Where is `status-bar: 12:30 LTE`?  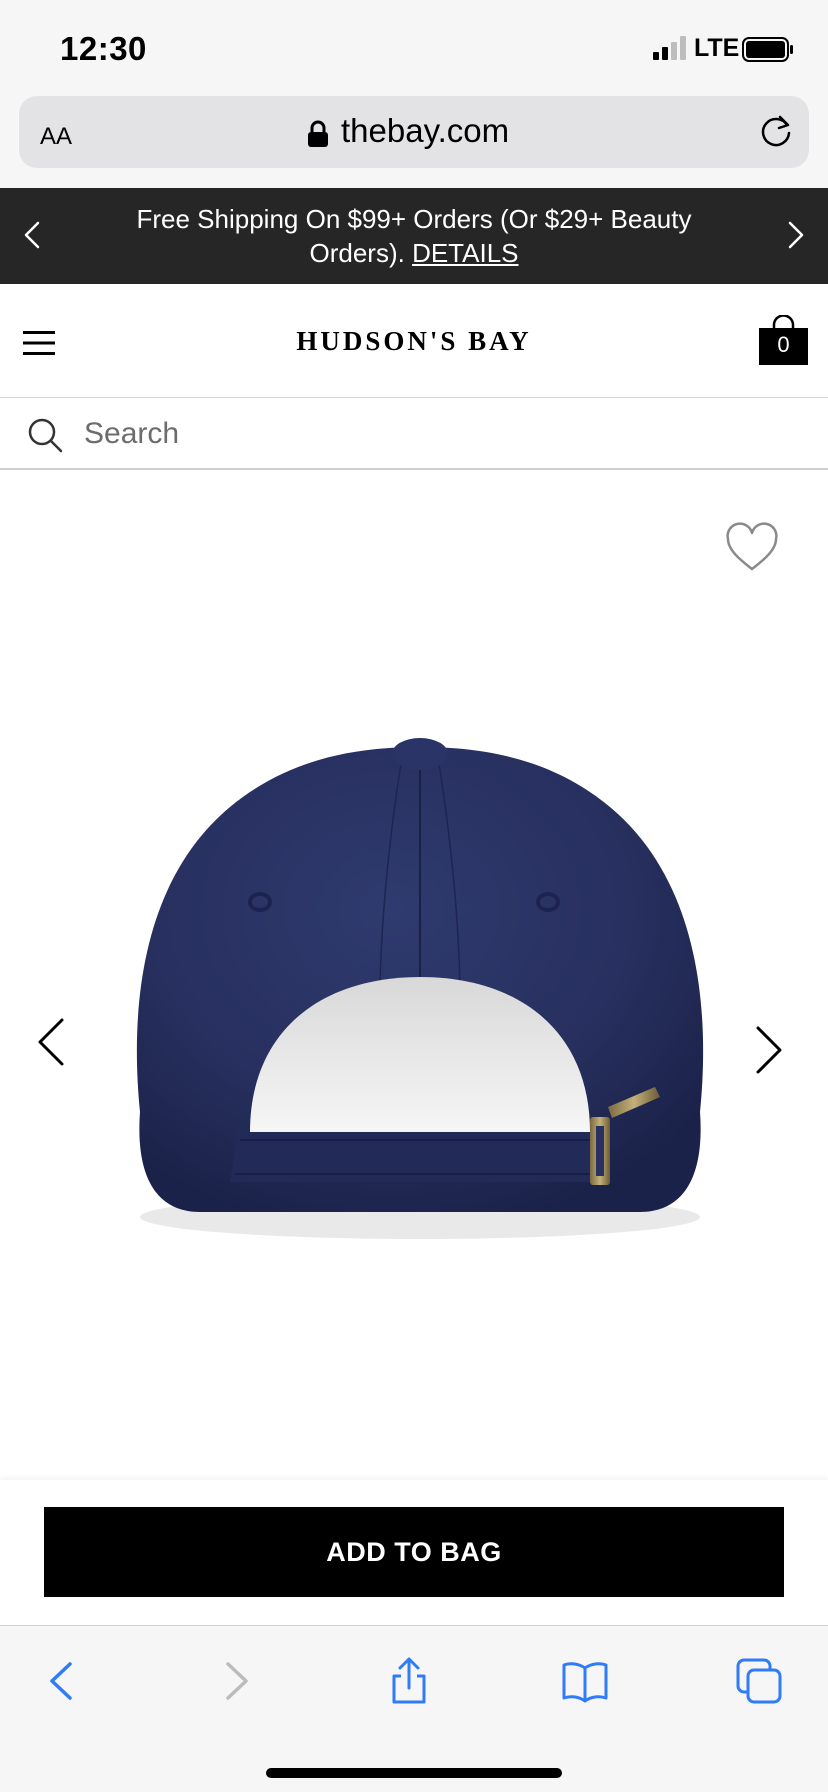 status-bar: 12:30 LTE is located at coordinates (414, 46).